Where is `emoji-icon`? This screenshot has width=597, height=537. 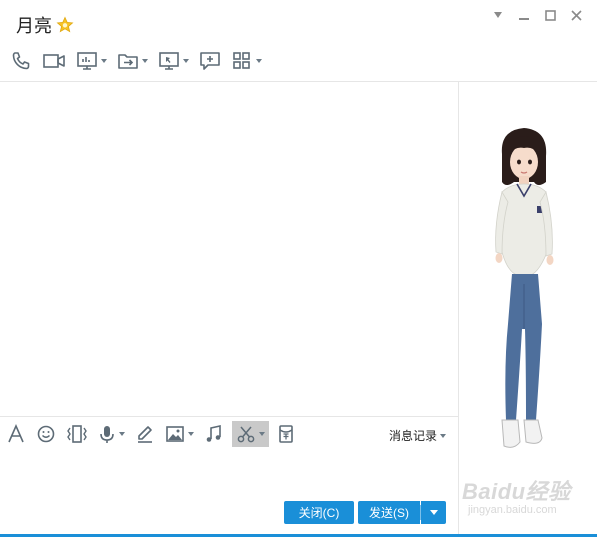
emoji-icon is located at coordinates (46, 434).